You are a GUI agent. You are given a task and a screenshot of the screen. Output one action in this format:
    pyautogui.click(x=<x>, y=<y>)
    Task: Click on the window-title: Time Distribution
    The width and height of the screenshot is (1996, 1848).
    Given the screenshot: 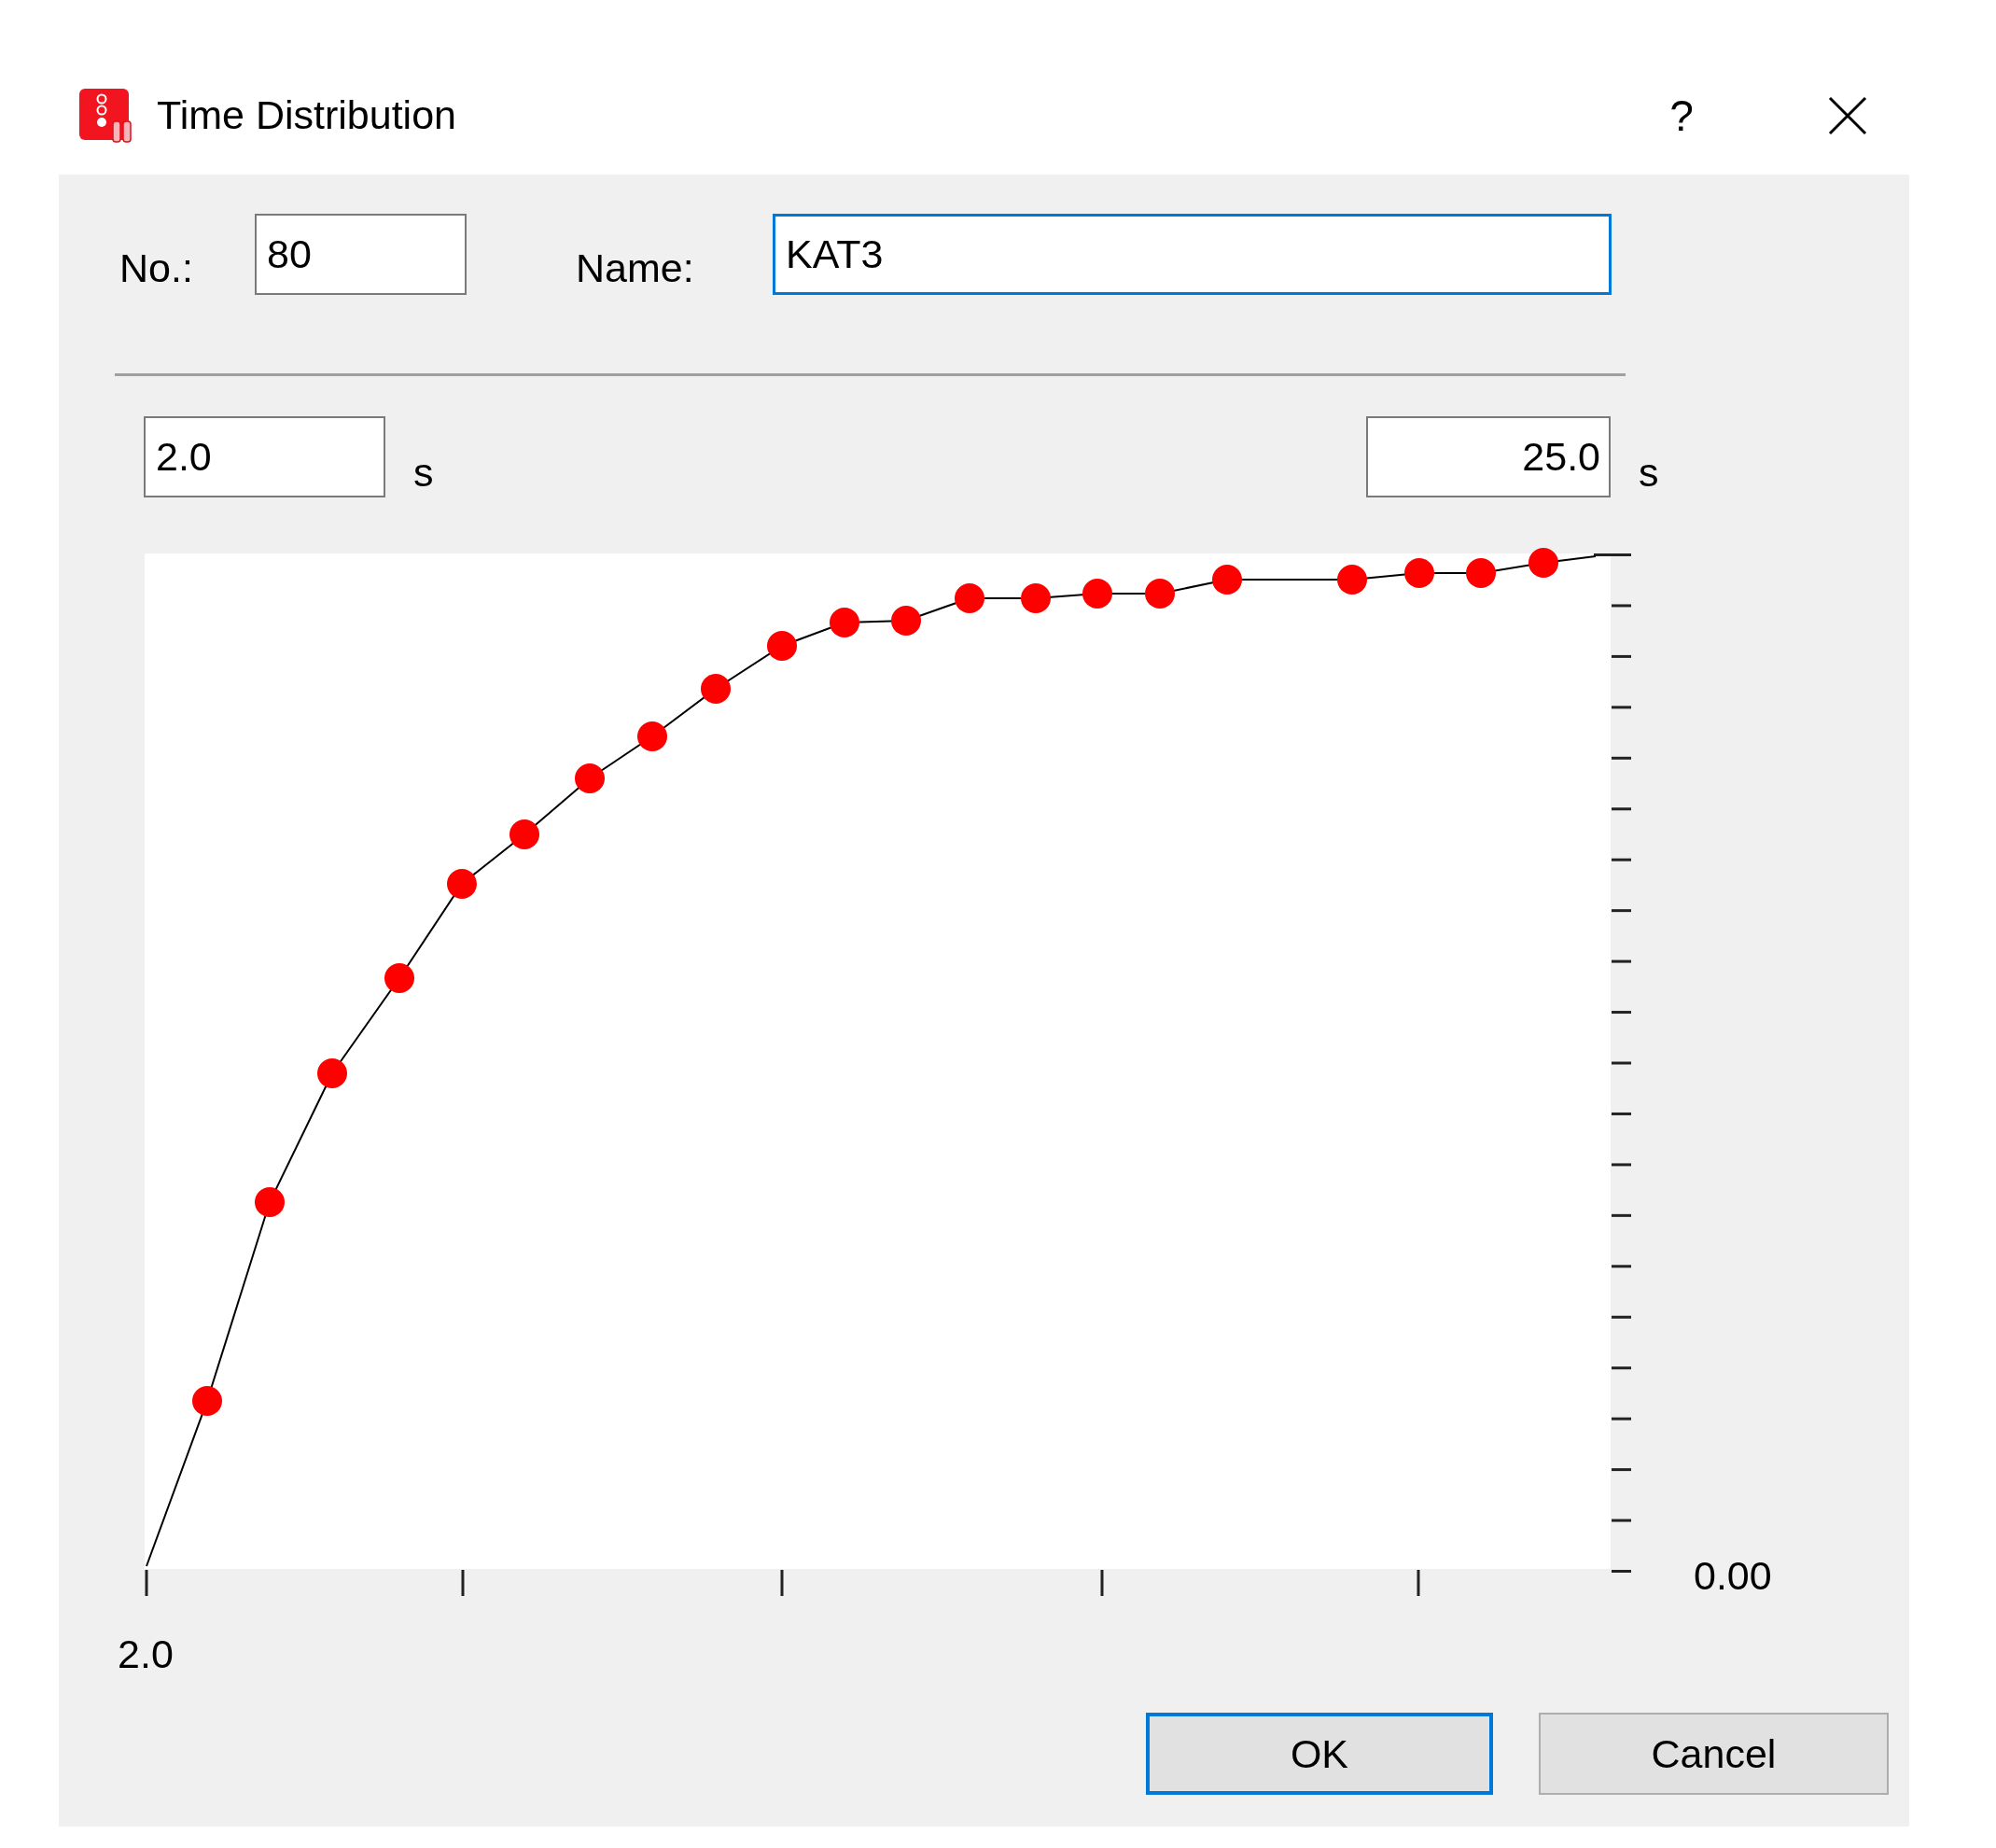 What is the action you would take?
    pyautogui.click(x=306, y=115)
    